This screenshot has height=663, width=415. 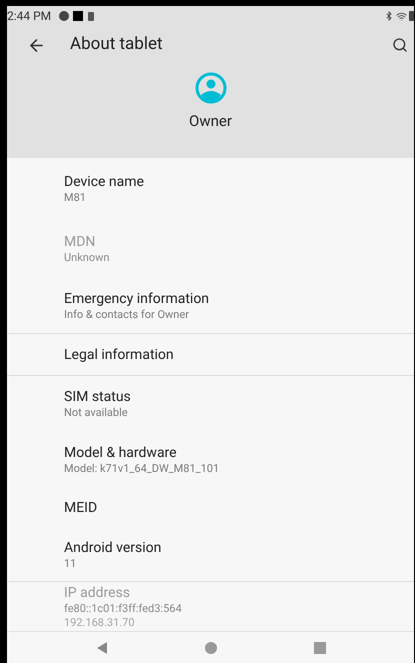 What do you see at coordinates (411, 16) in the screenshot?
I see `battery-icon` at bounding box center [411, 16].